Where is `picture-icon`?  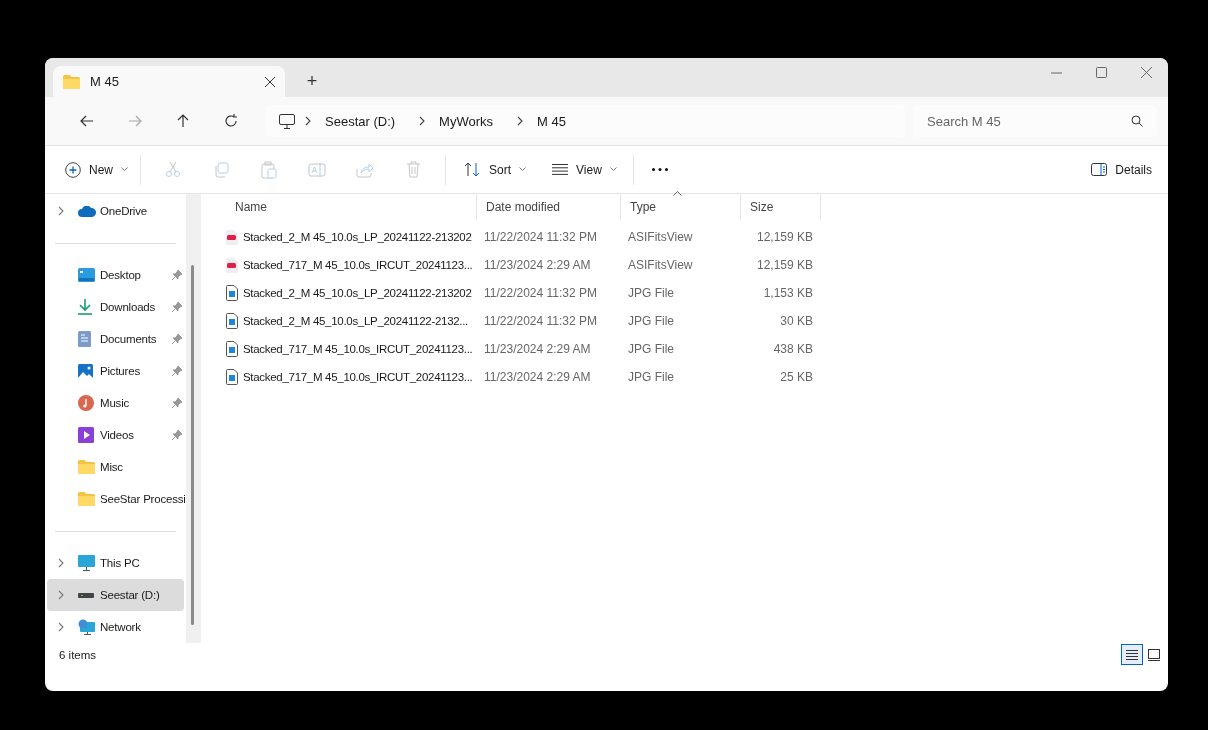 picture-icon is located at coordinates (85, 371).